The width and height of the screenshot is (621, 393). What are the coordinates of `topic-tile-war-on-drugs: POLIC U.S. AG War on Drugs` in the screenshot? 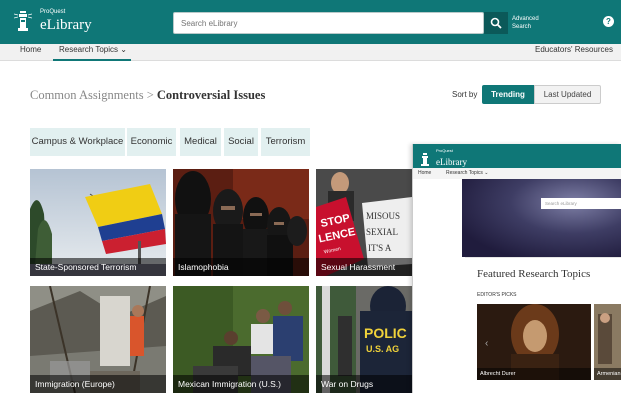 It's located at (364, 339).